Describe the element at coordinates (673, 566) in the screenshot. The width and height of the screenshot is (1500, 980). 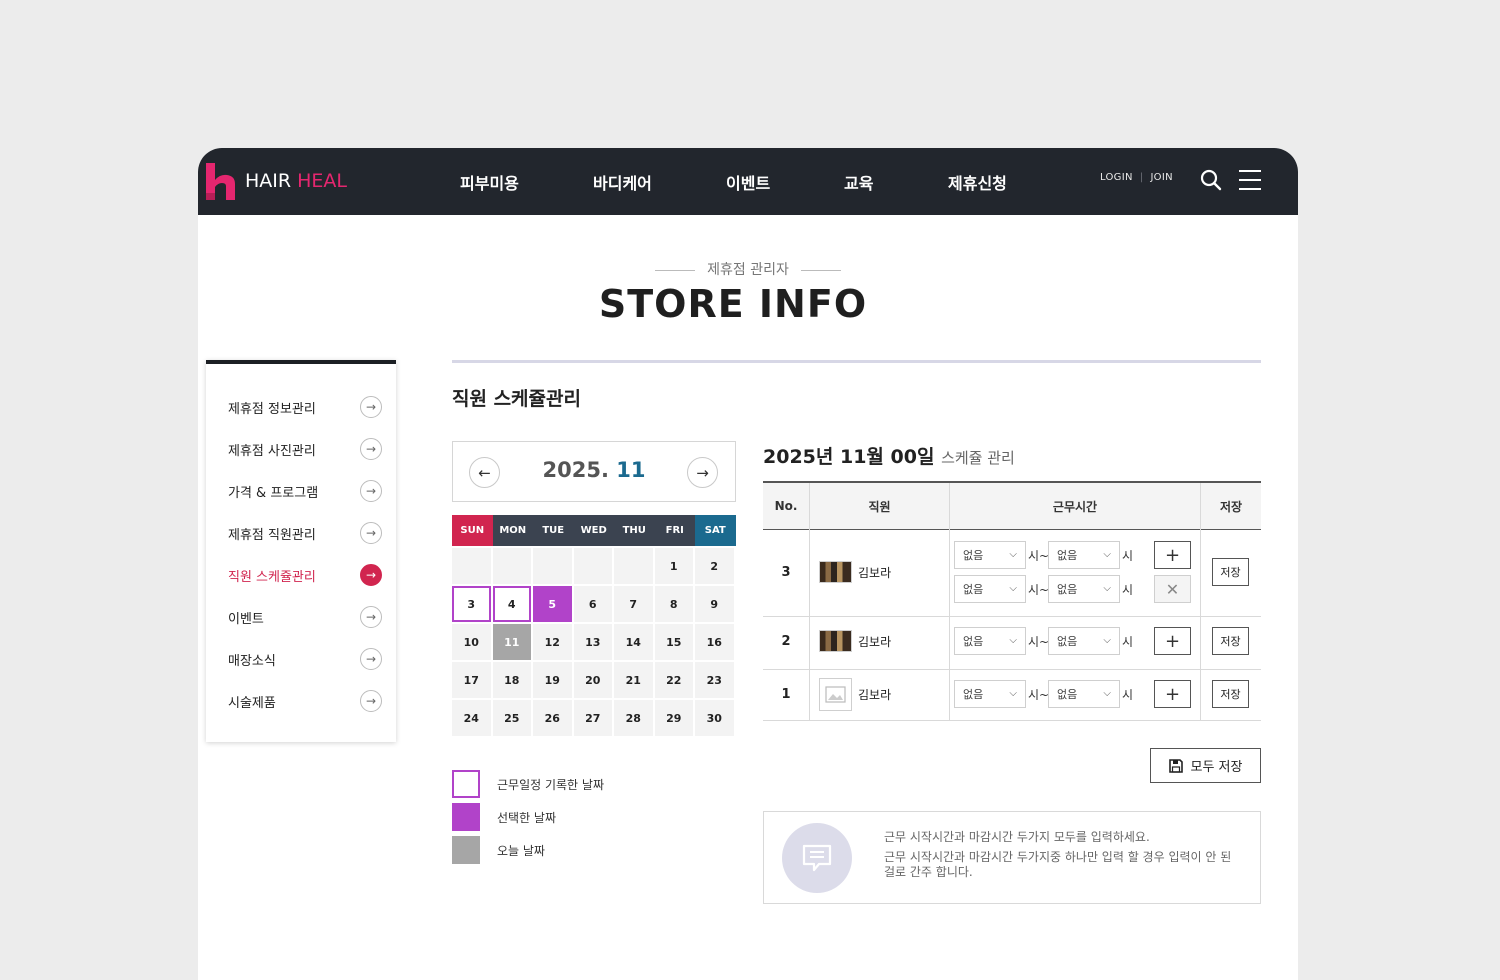
I see `calendar-day: 1` at that location.